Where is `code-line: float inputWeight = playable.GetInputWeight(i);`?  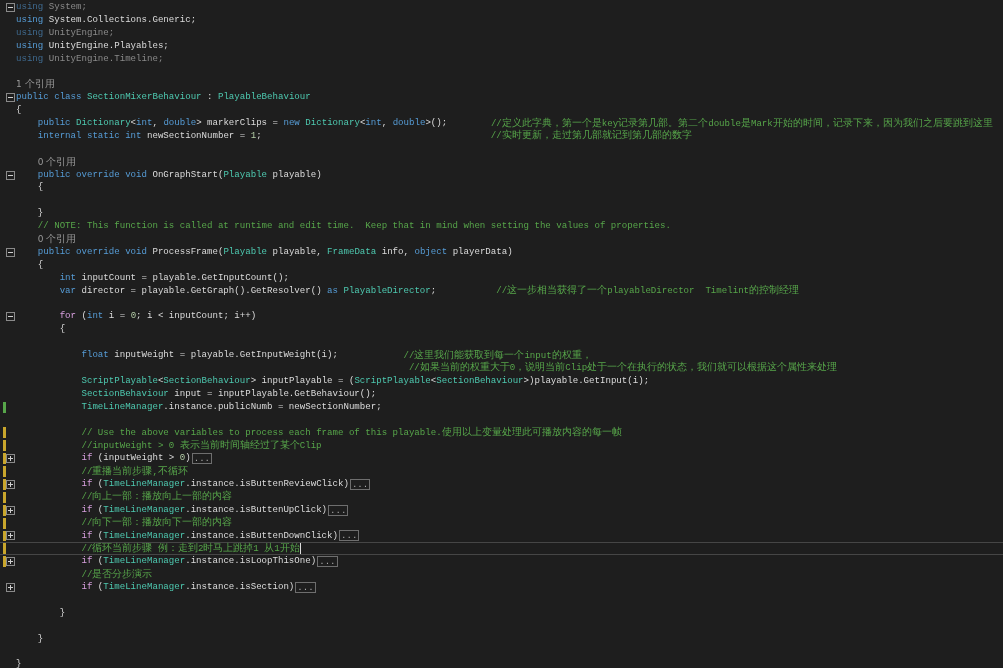
code-line: float inputWeight = playable.GetInputWeight(i); is located at coordinates (210, 355).